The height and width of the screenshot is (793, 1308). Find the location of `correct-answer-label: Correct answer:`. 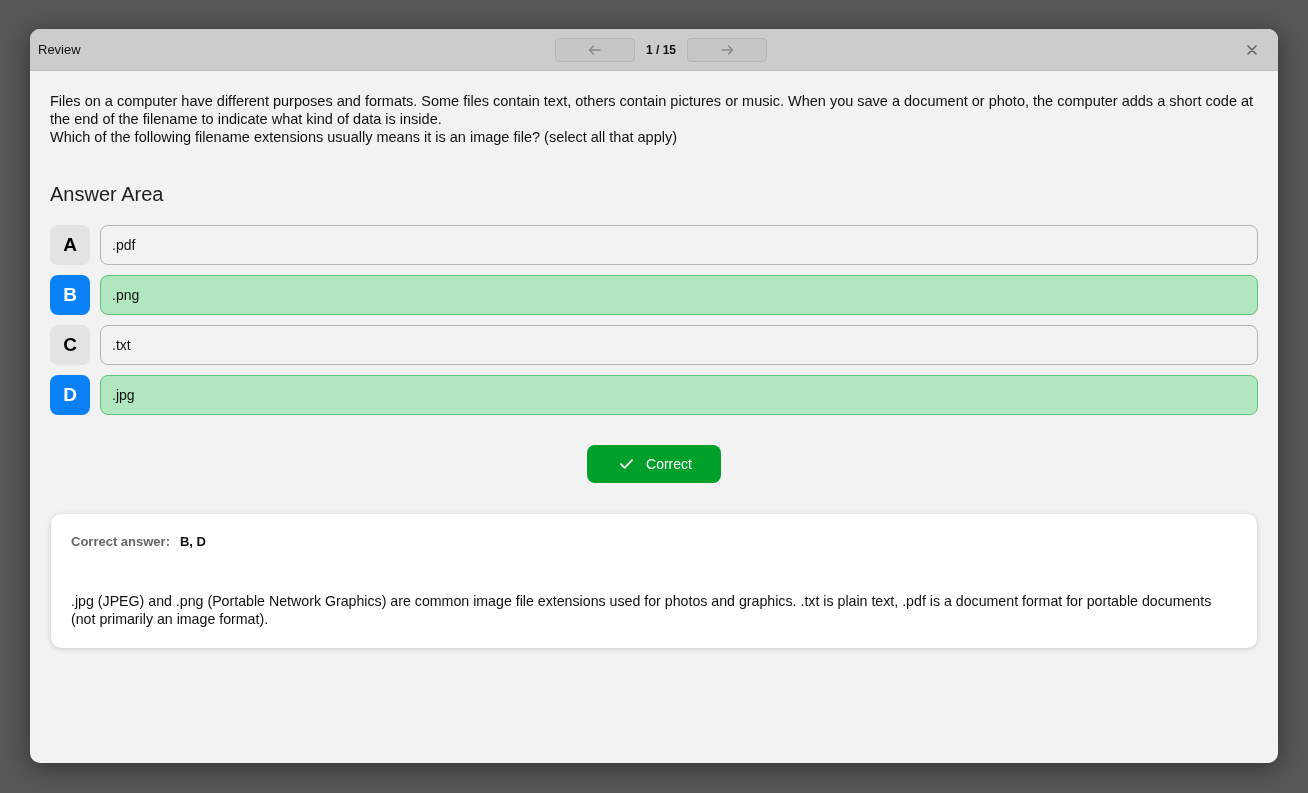

correct-answer-label: Correct answer: is located at coordinates (120, 542).